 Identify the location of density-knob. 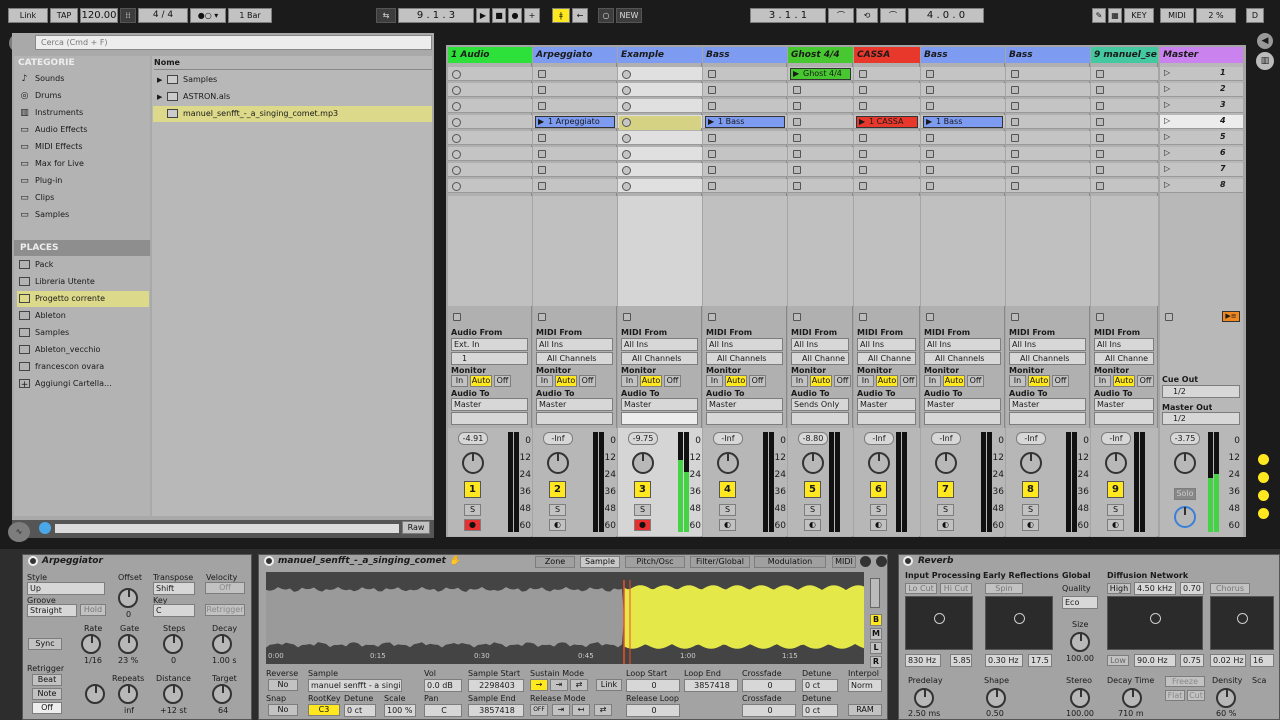
(1226, 698).